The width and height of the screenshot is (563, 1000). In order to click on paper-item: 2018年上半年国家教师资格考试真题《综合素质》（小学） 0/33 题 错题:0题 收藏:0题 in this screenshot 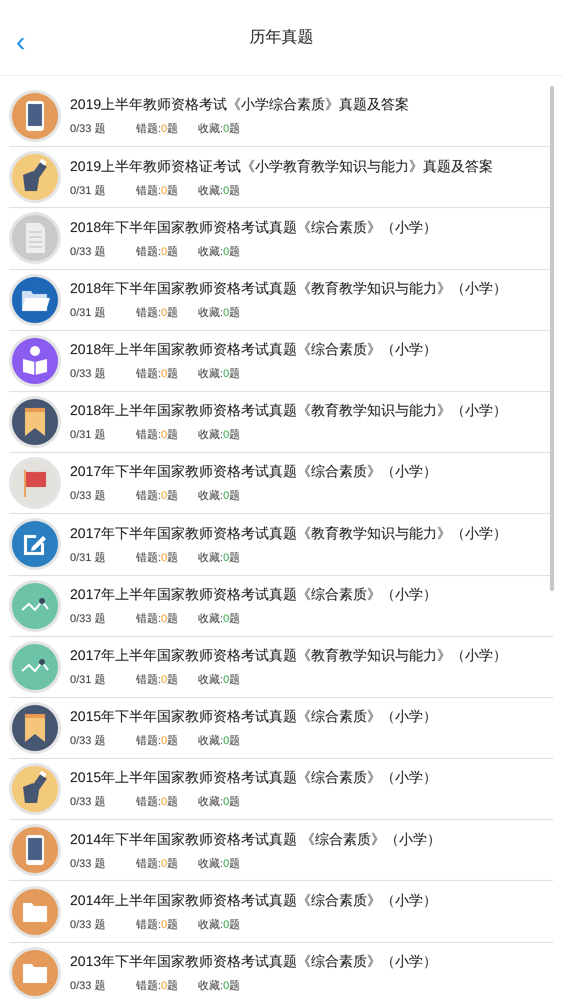, I will do `click(281, 361)`.